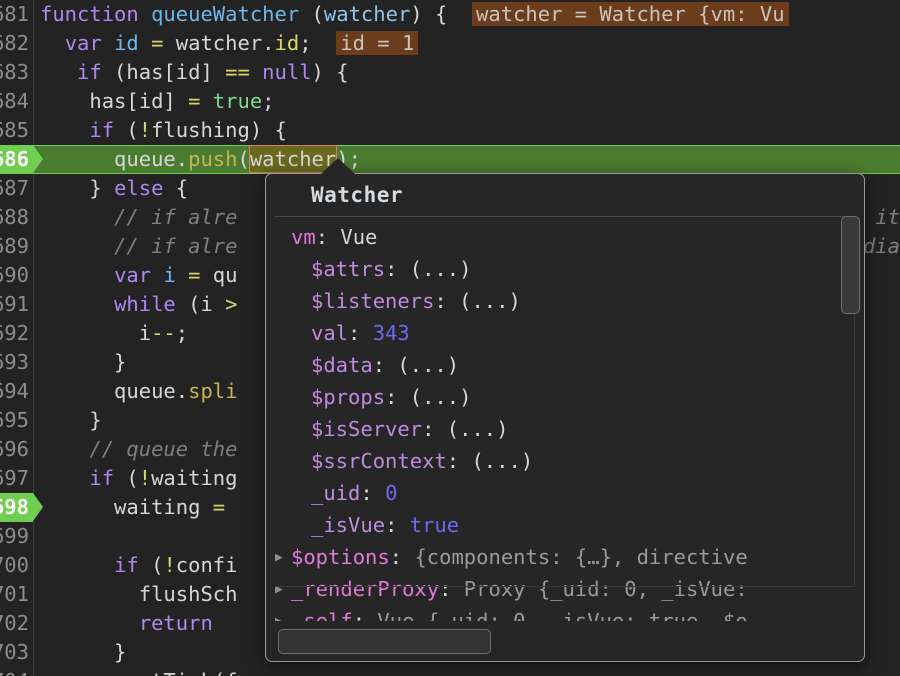 This screenshot has width=900, height=676. What do you see at coordinates (565, 333) in the screenshot?
I see `property-row: val: 343` at bounding box center [565, 333].